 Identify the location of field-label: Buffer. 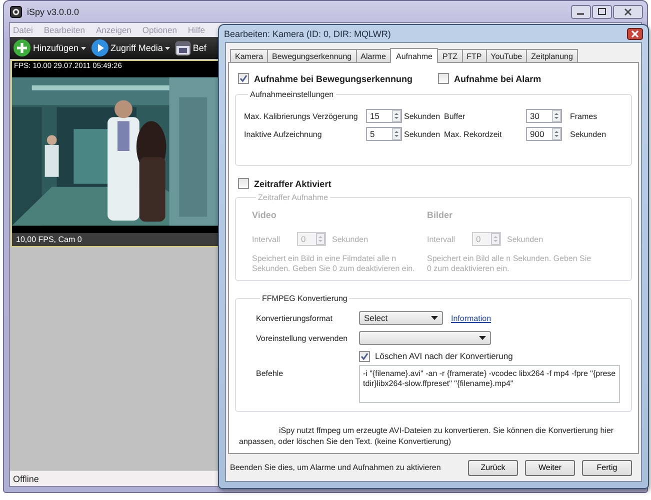
(455, 116).